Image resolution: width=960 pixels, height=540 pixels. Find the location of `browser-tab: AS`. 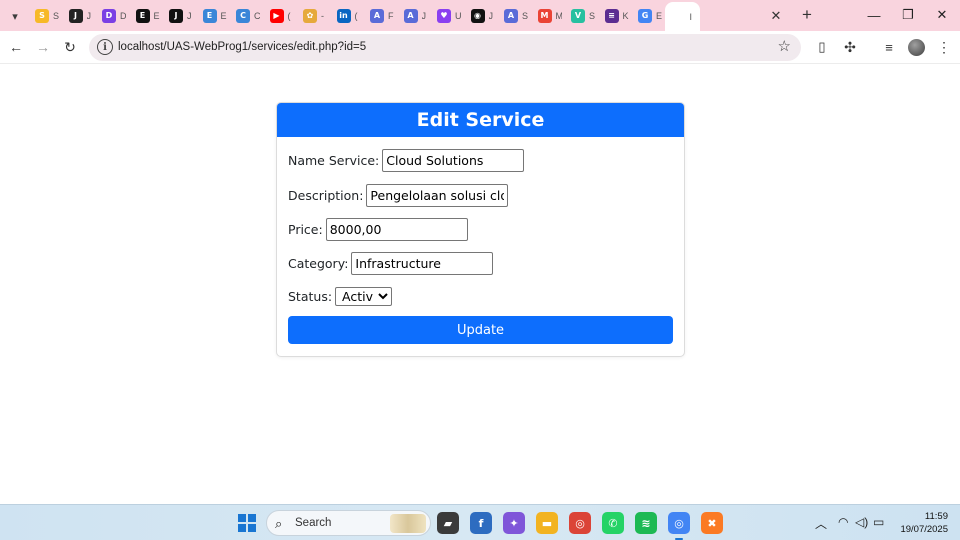

browser-tab: AS is located at coordinates (515, 15).